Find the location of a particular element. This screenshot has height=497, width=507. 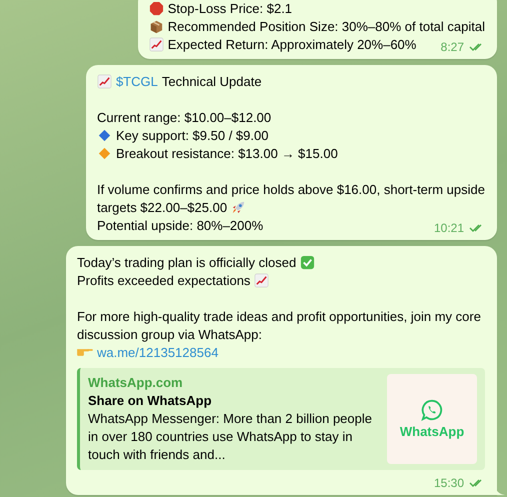

thumbnail-text: WhatsApp is located at coordinates (432, 431).